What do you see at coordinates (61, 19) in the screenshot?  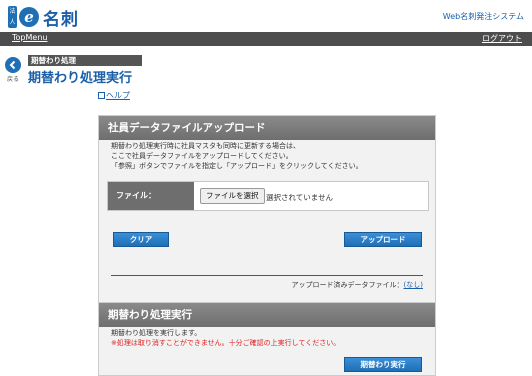 I see `logo-text: 名刺` at bounding box center [61, 19].